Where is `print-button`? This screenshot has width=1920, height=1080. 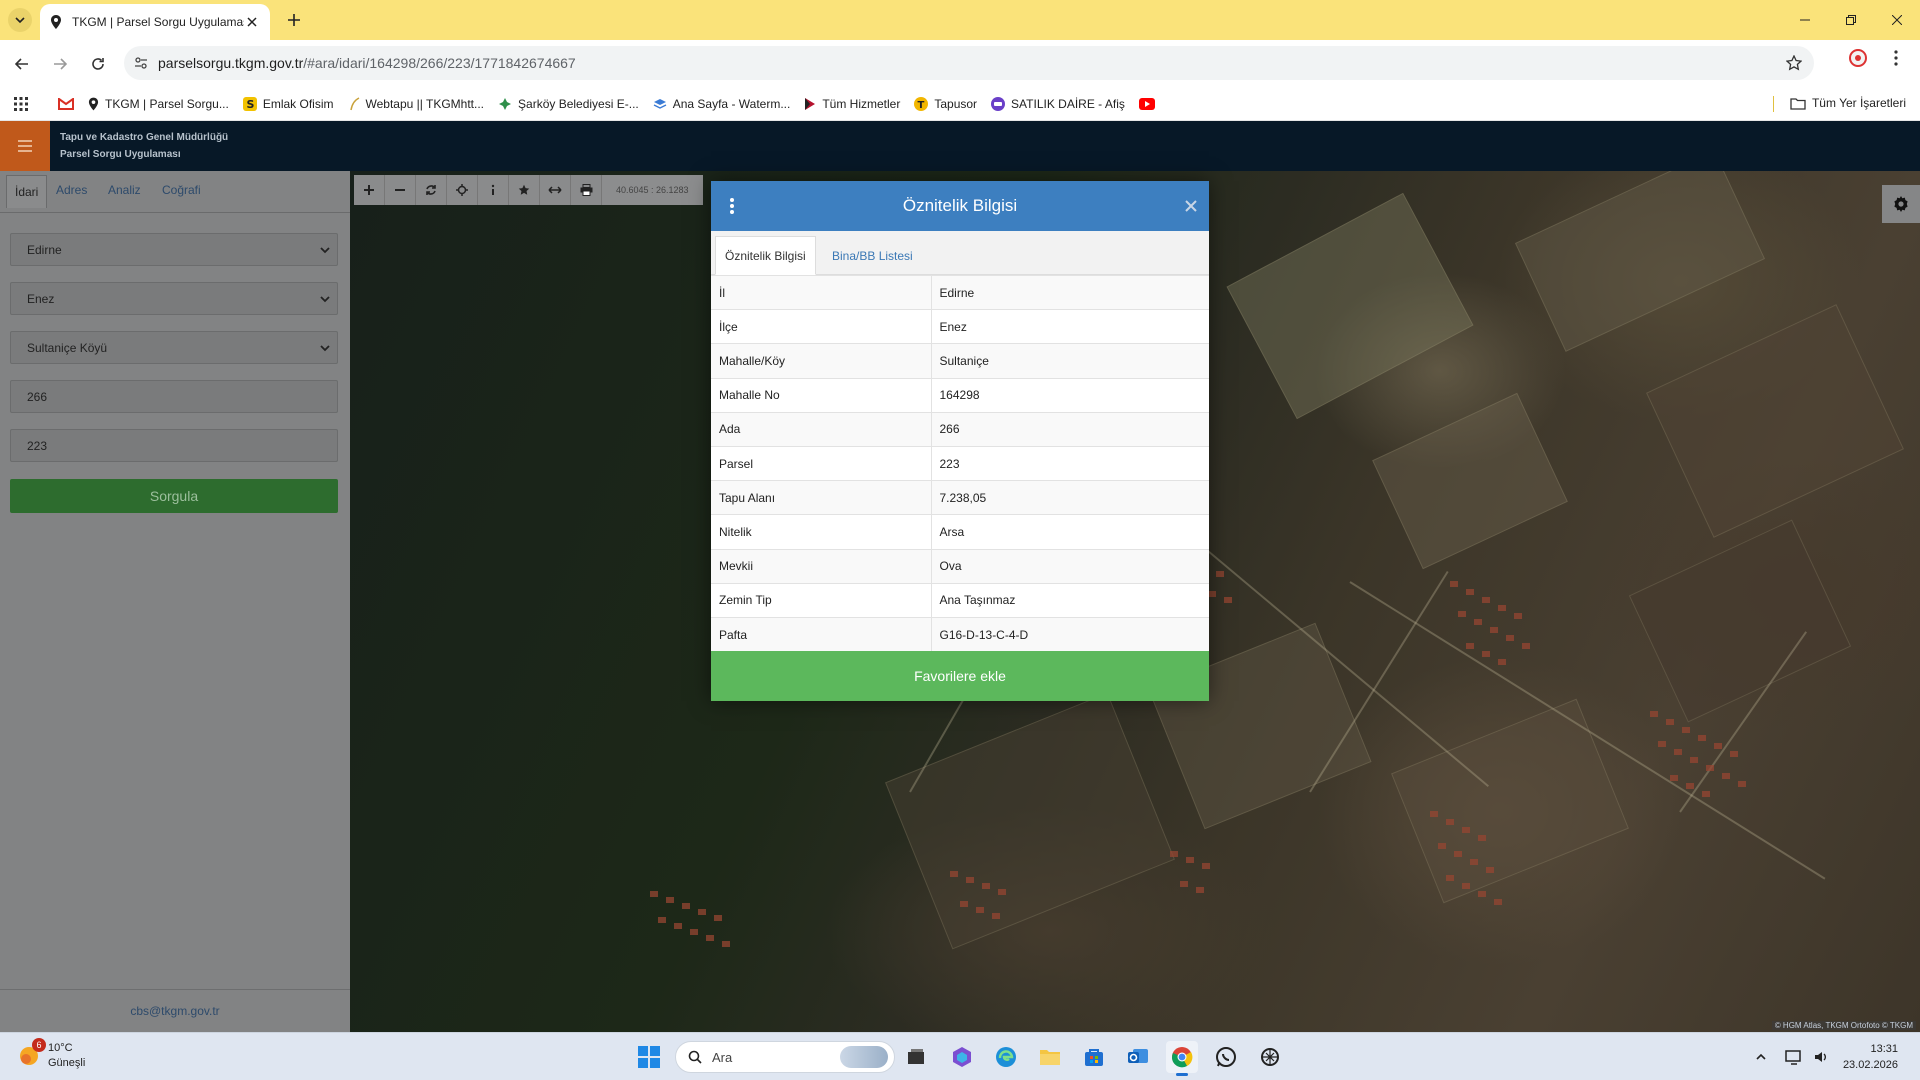 print-button is located at coordinates (586, 190).